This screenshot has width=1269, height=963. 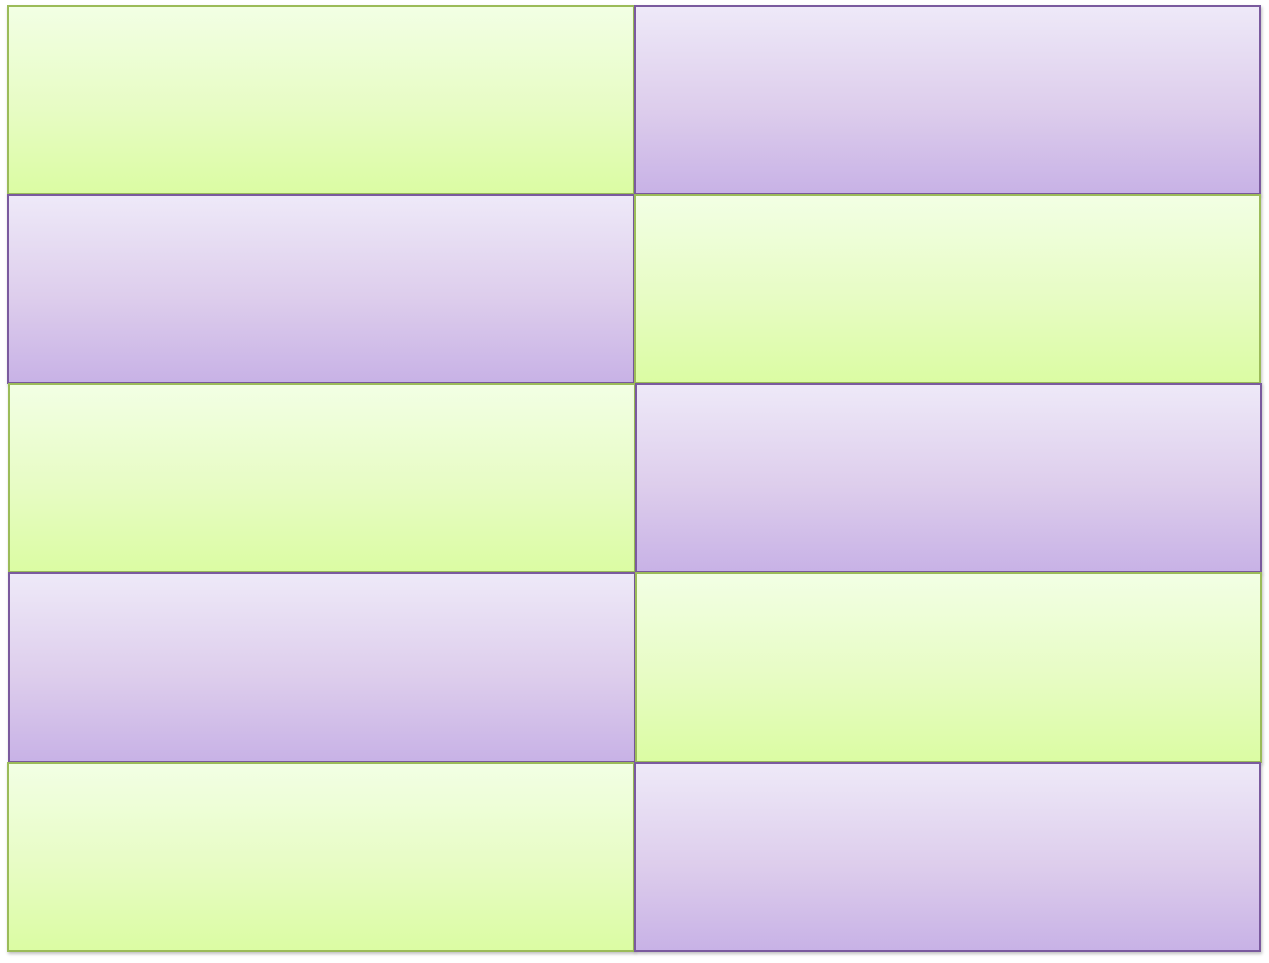 What do you see at coordinates (947, 857) in the screenshot?
I see `tile-row5-right` at bounding box center [947, 857].